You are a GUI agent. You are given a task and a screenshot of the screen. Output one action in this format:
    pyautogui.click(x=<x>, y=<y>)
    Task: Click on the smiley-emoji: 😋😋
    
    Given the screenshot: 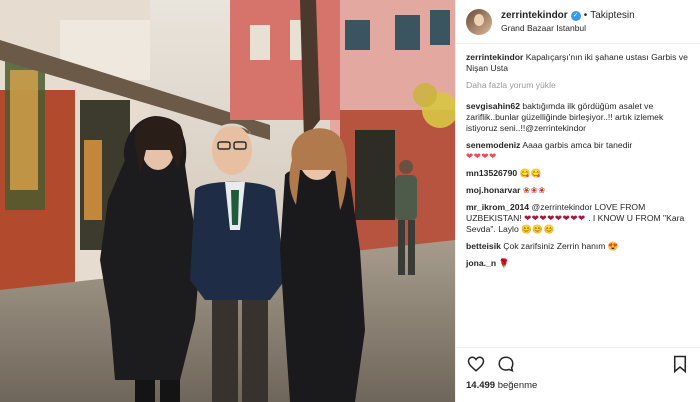 What is the action you would take?
    pyautogui.click(x=530, y=173)
    